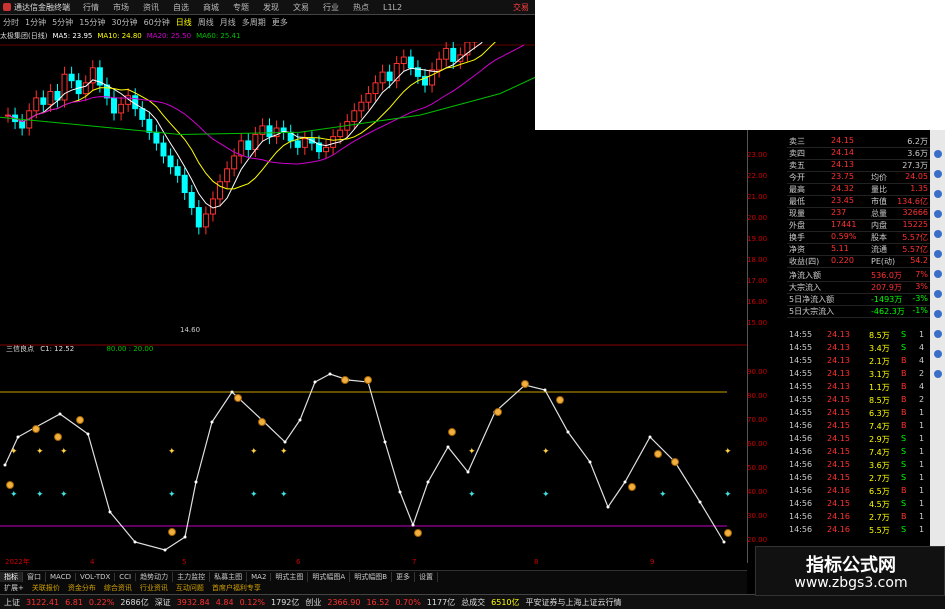 The height and width of the screenshot is (609, 945). I want to click on tab-ming-main: 明式主图, so click(290, 576).